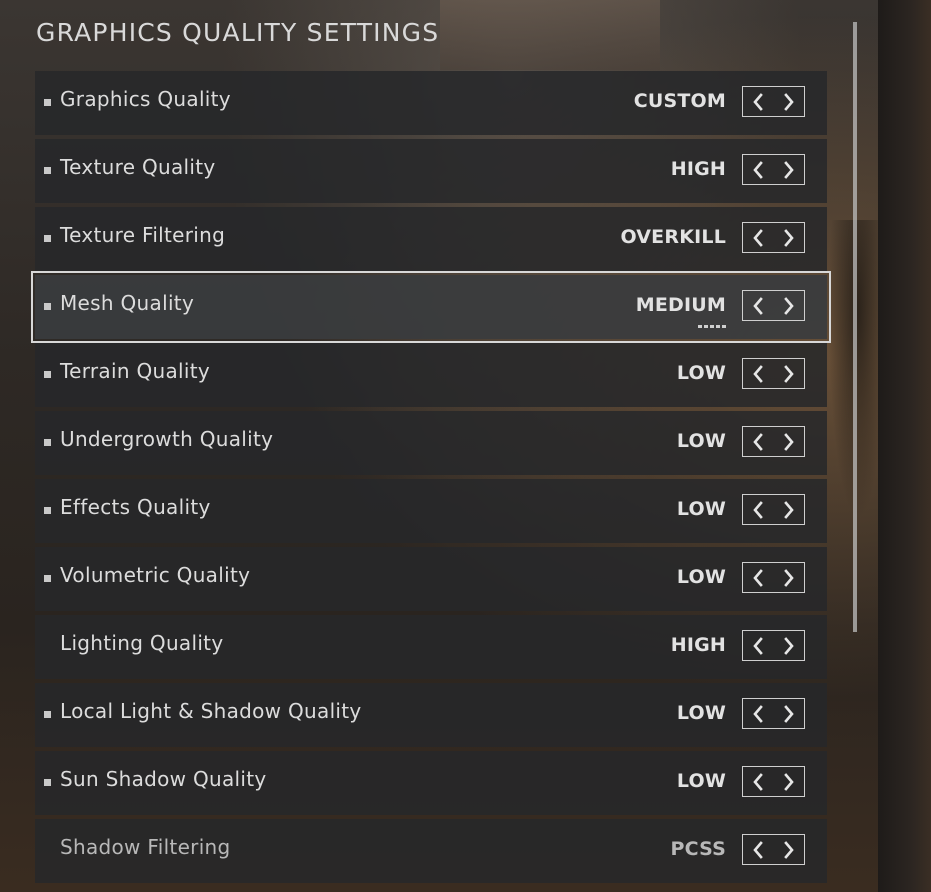 The width and height of the screenshot is (931, 892). Describe the element at coordinates (167, 439) in the screenshot. I see `setting-label: Undergrowth Quality` at that location.